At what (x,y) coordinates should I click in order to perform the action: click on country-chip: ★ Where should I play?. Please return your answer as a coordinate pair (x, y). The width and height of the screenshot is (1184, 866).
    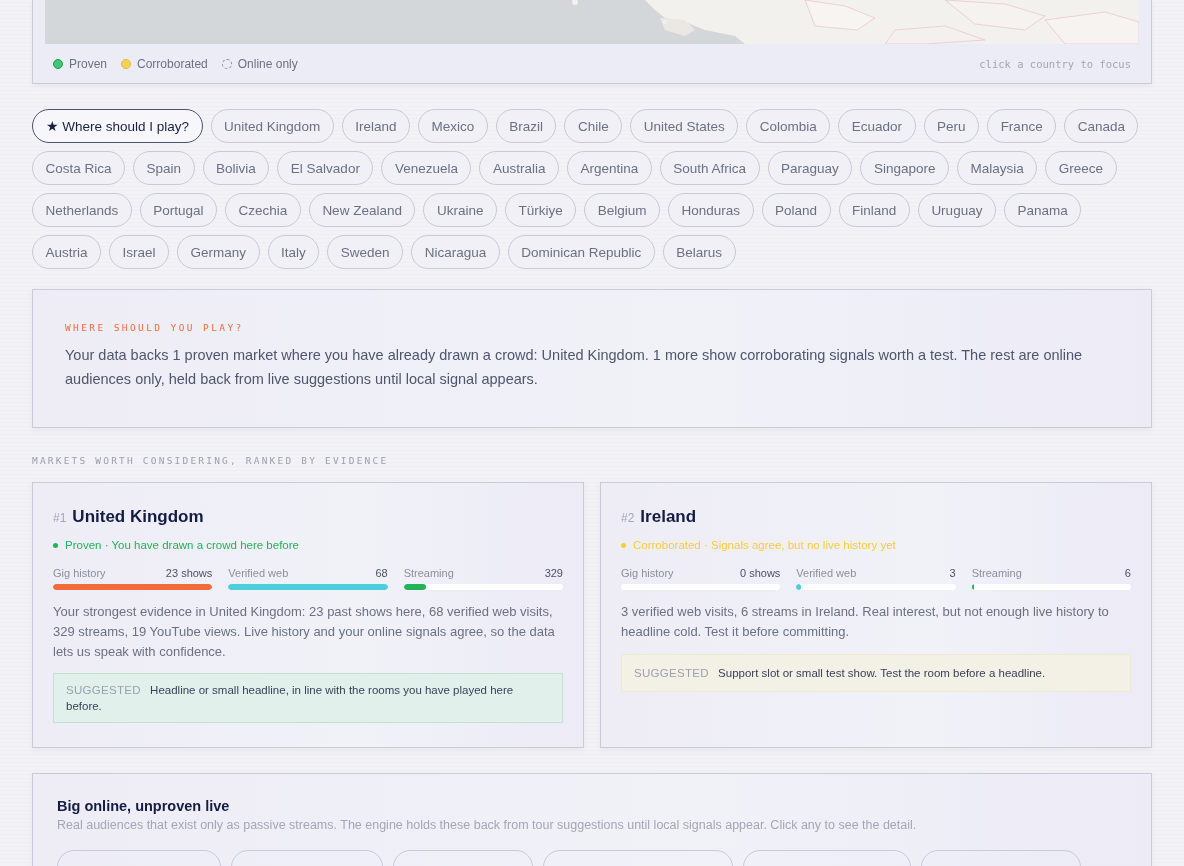
    Looking at the image, I should click on (117, 126).